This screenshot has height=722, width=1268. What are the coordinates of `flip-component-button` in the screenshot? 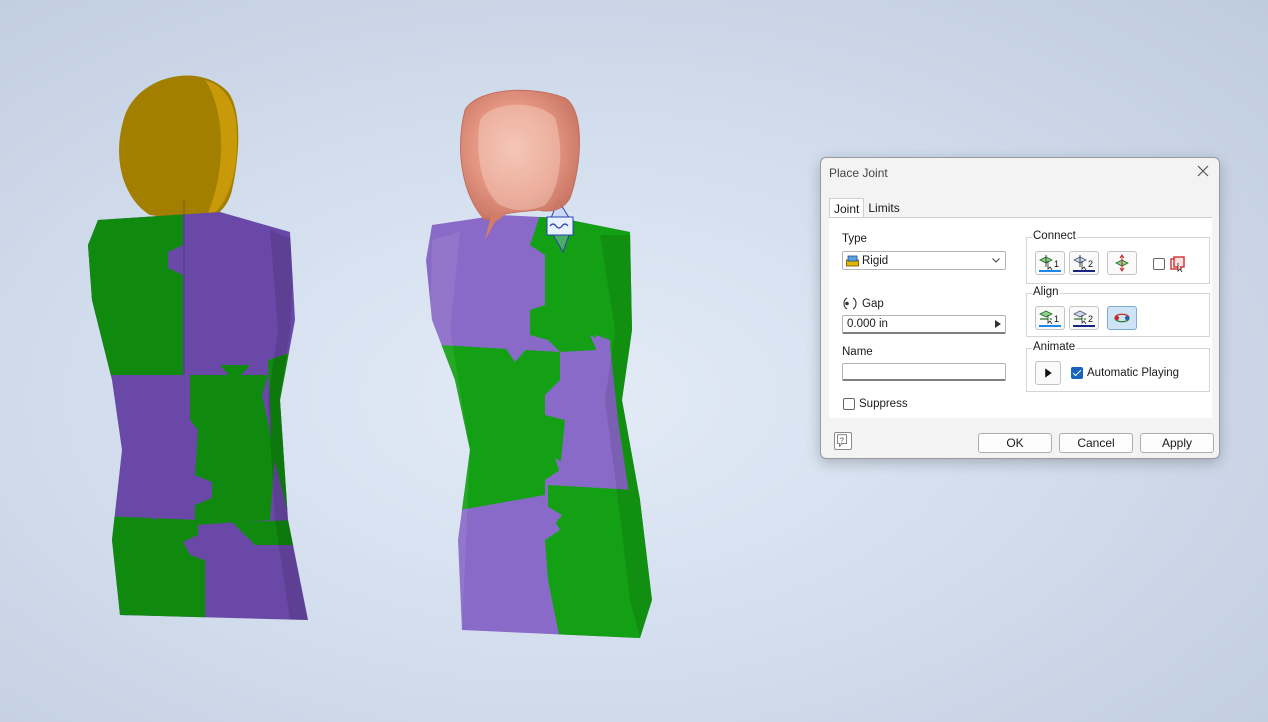 It's located at (1122, 263).